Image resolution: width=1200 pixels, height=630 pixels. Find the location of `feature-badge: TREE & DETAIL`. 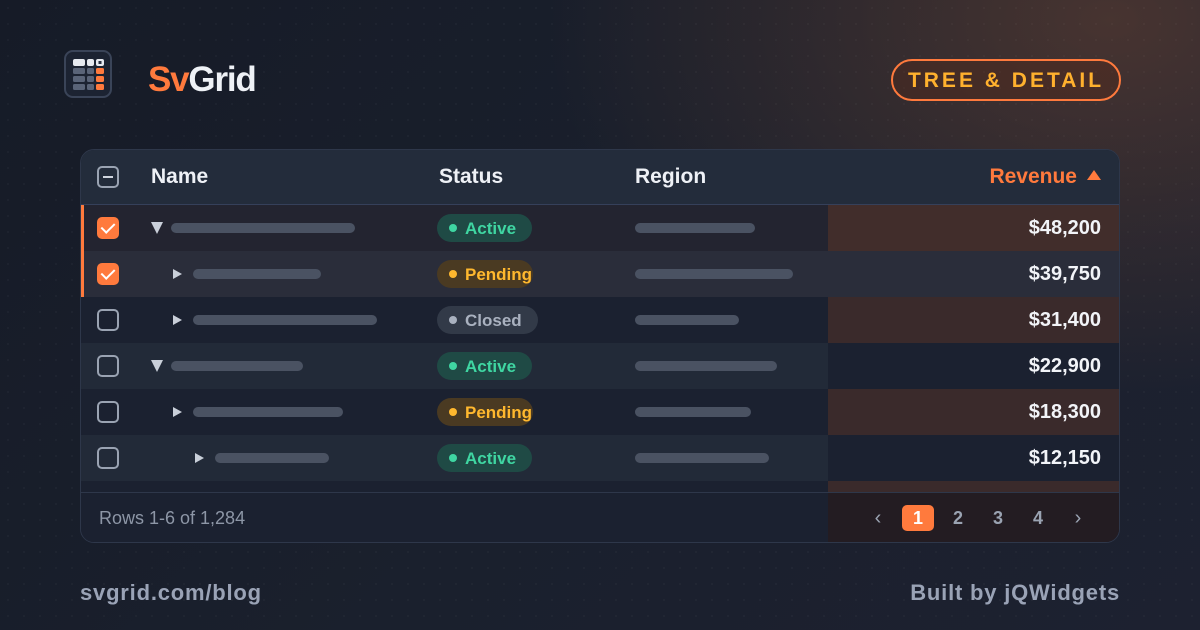

feature-badge: TREE & DETAIL is located at coordinates (1006, 80).